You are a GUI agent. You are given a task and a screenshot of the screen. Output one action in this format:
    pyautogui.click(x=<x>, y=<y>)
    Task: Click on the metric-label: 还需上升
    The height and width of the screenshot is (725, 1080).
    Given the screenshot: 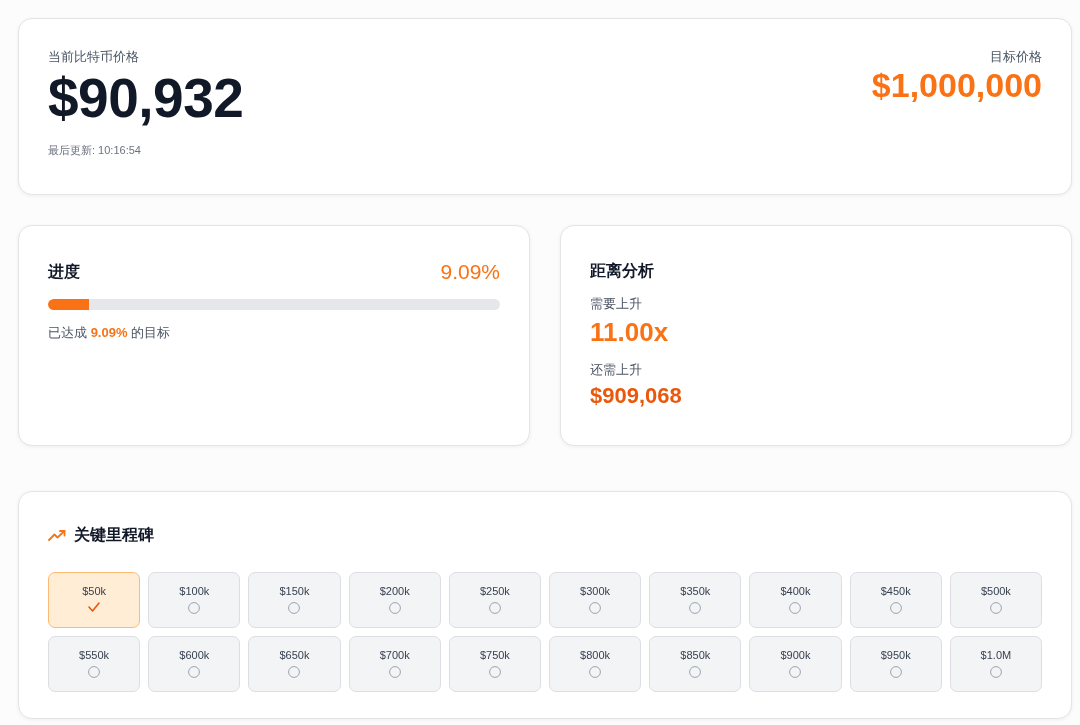 What is the action you would take?
    pyautogui.click(x=616, y=370)
    